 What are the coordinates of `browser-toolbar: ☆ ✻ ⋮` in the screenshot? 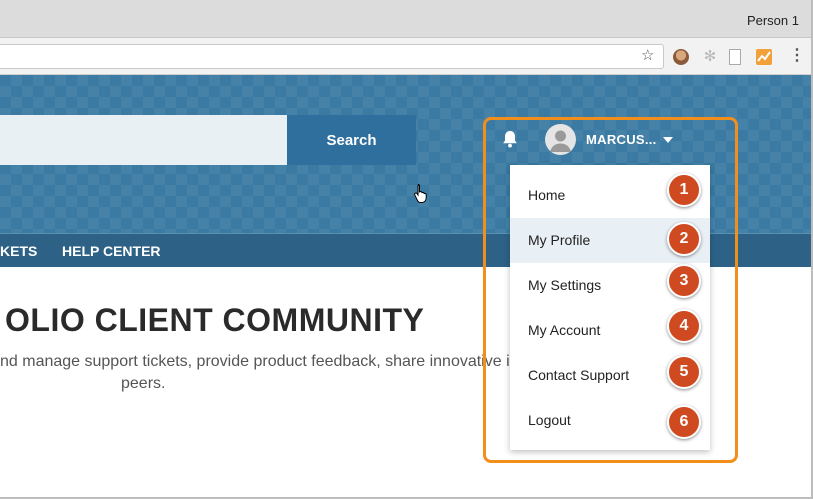 It's located at (406, 56).